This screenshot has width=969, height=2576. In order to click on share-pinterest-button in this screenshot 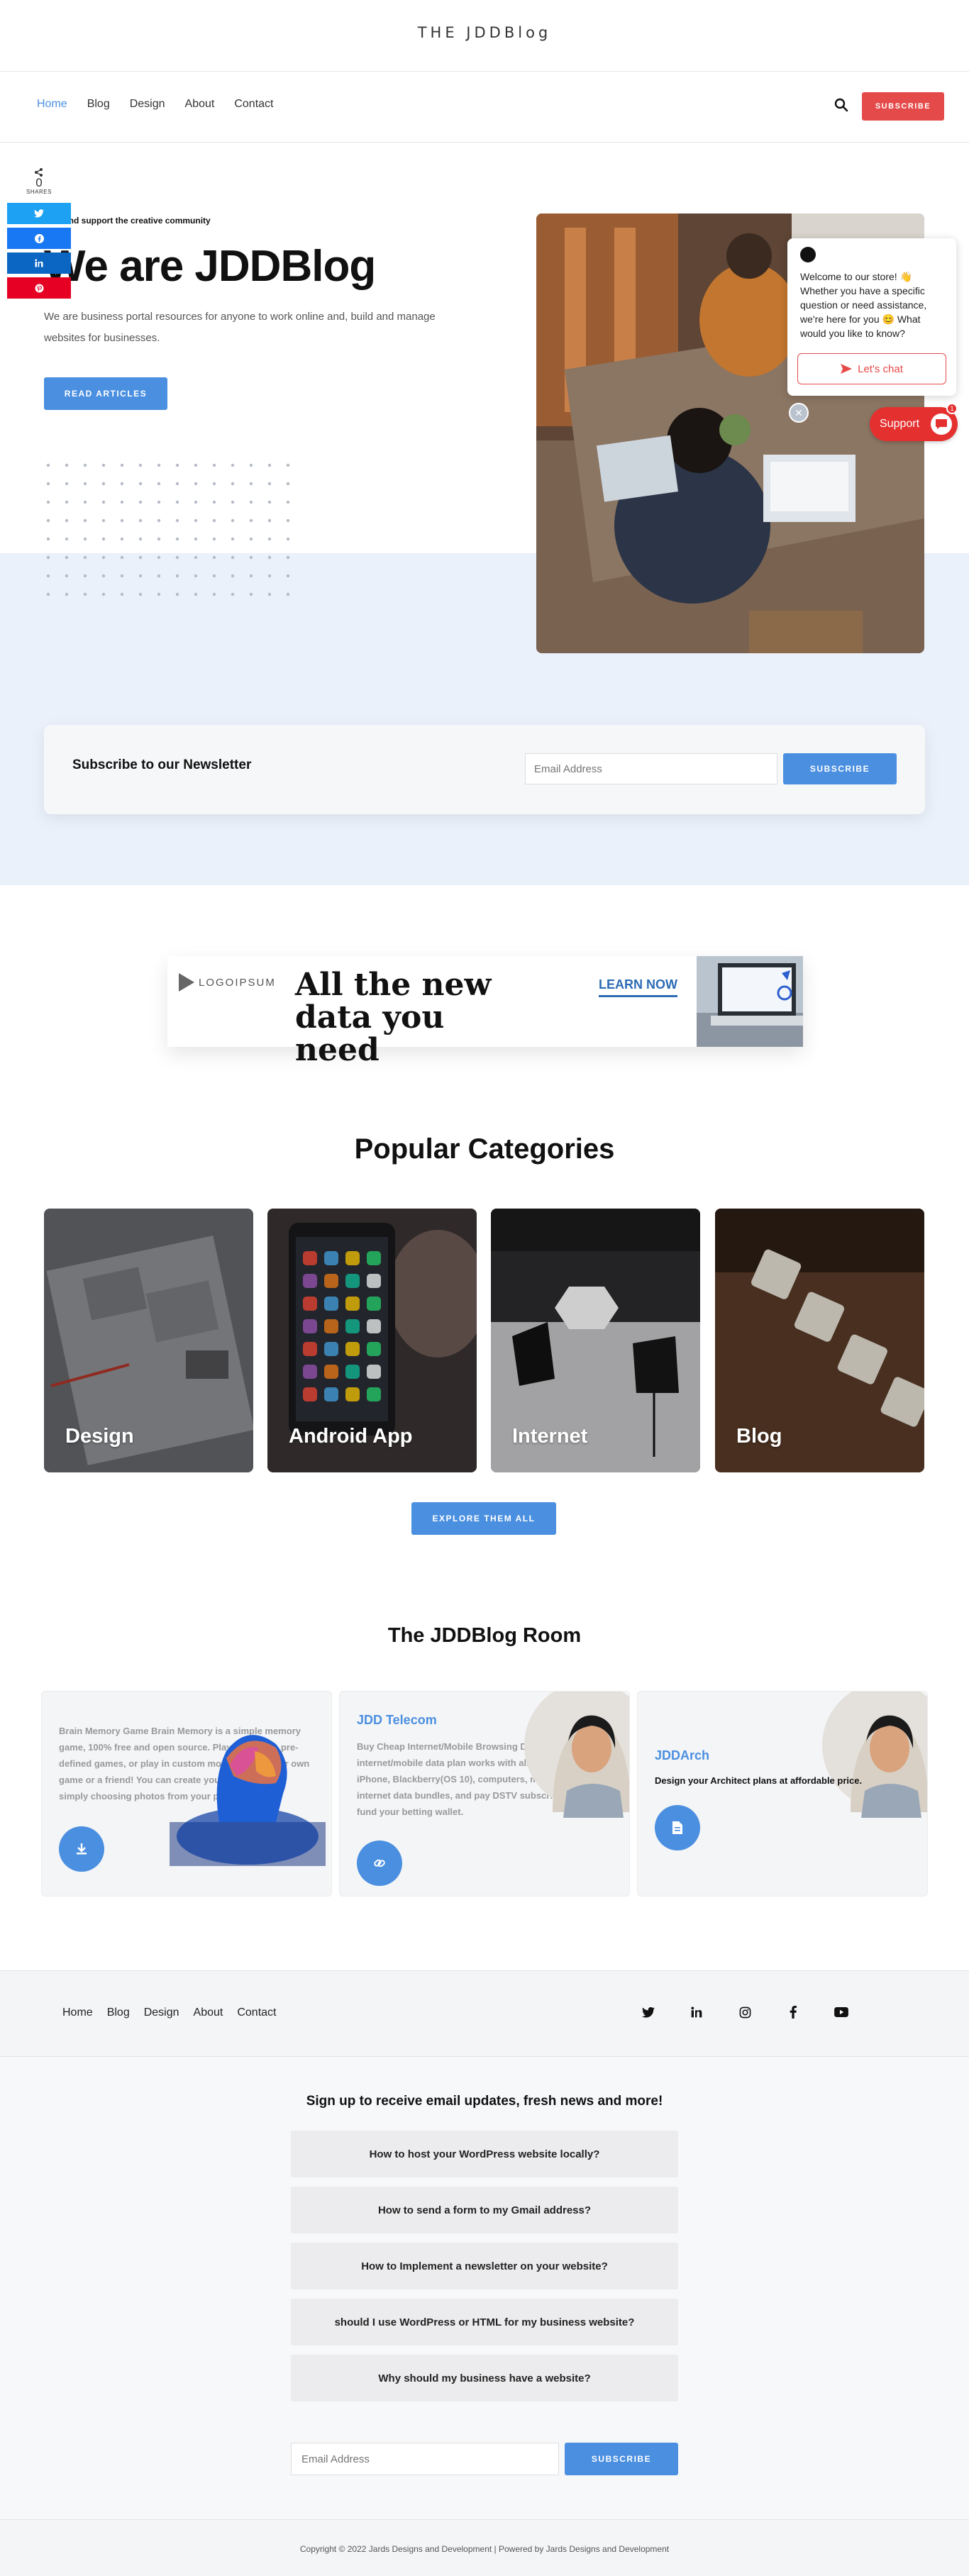, I will do `click(39, 288)`.